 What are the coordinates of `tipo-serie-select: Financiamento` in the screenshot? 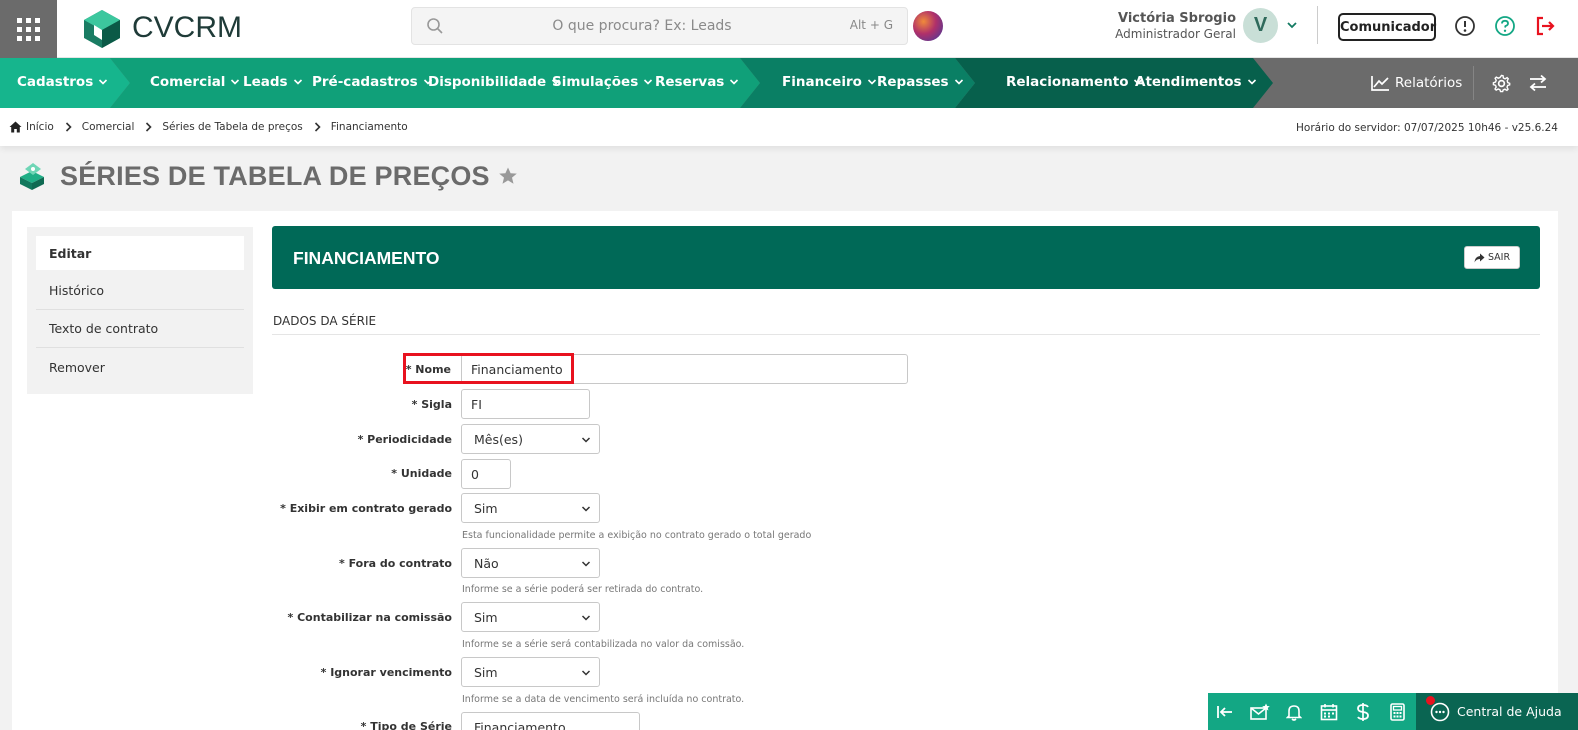 It's located at (550, 721).